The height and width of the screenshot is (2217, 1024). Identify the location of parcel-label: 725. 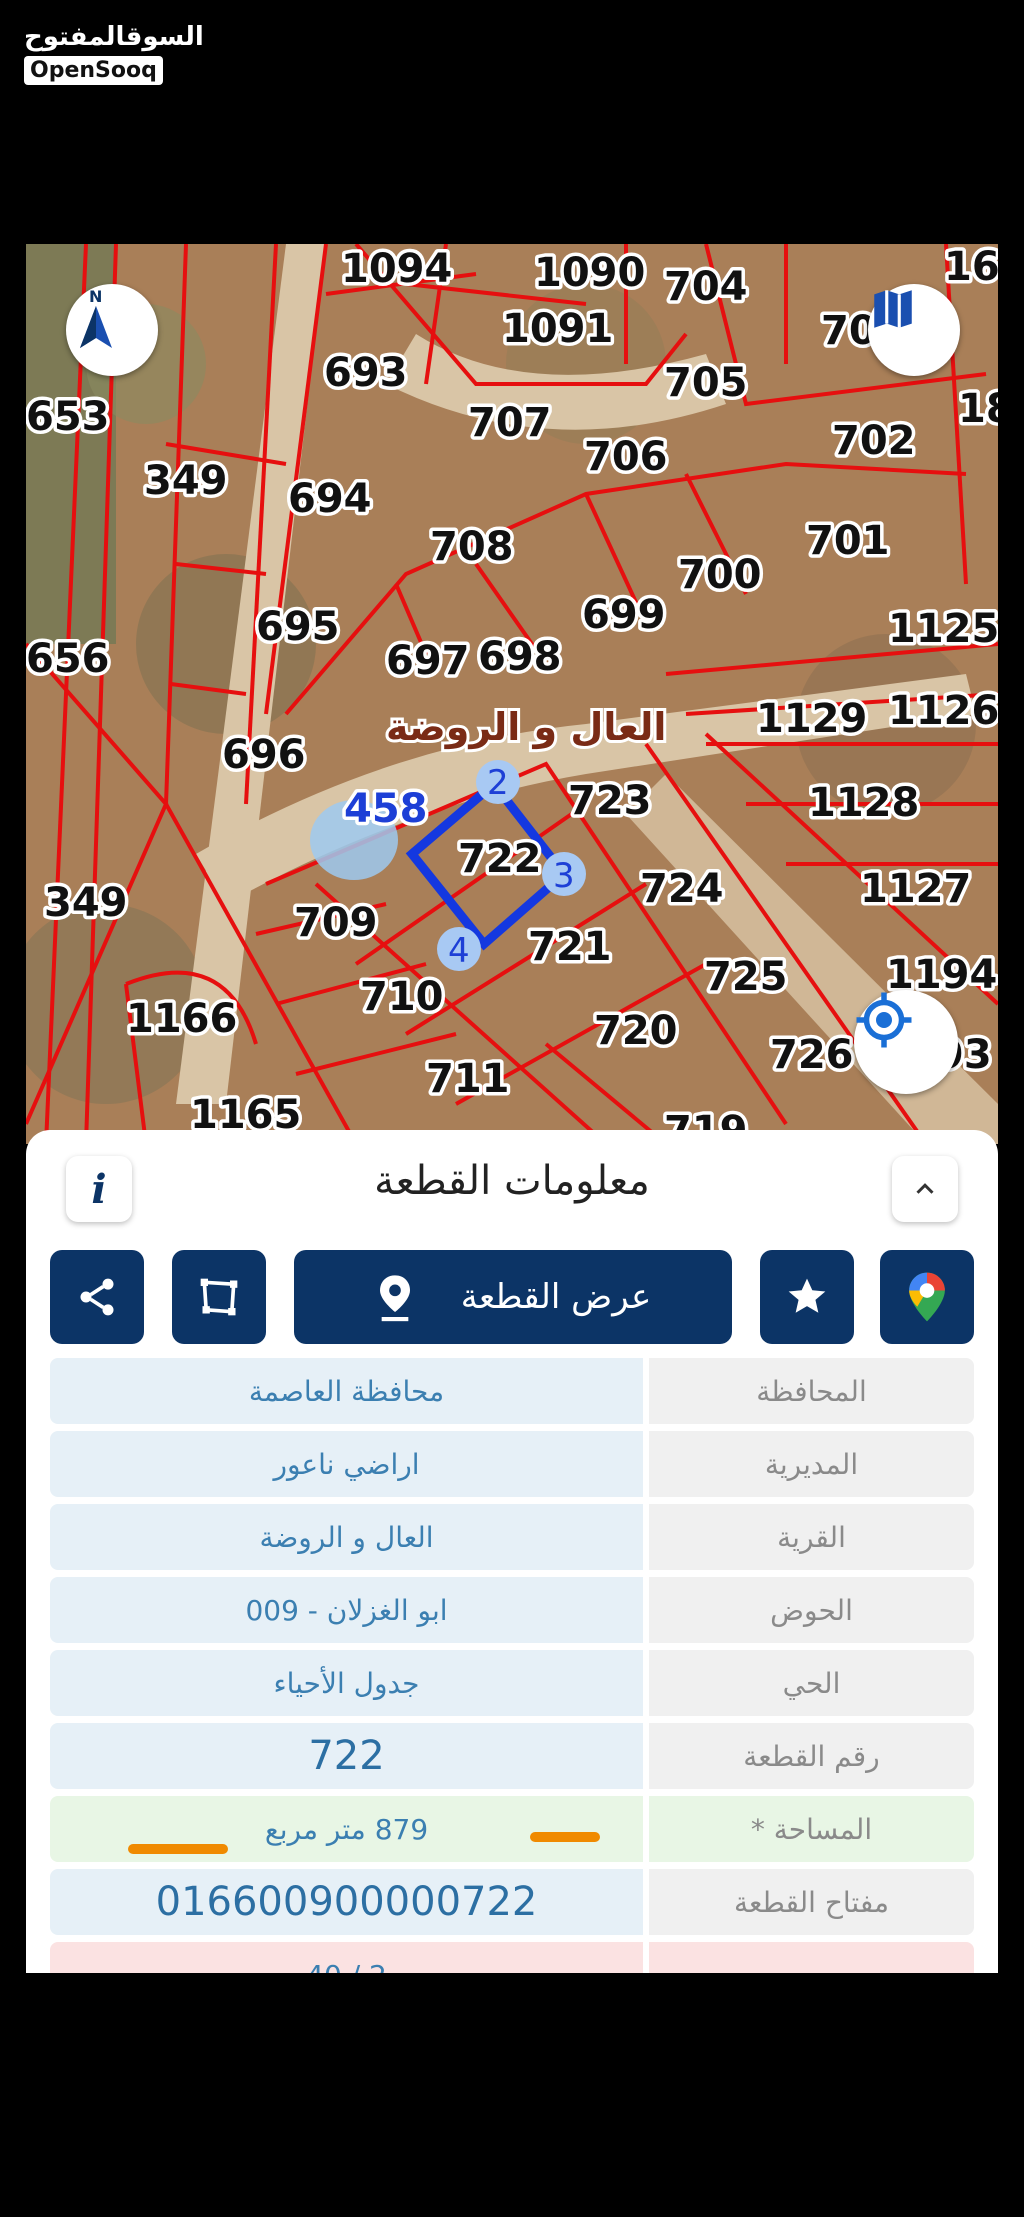
(746, 977).